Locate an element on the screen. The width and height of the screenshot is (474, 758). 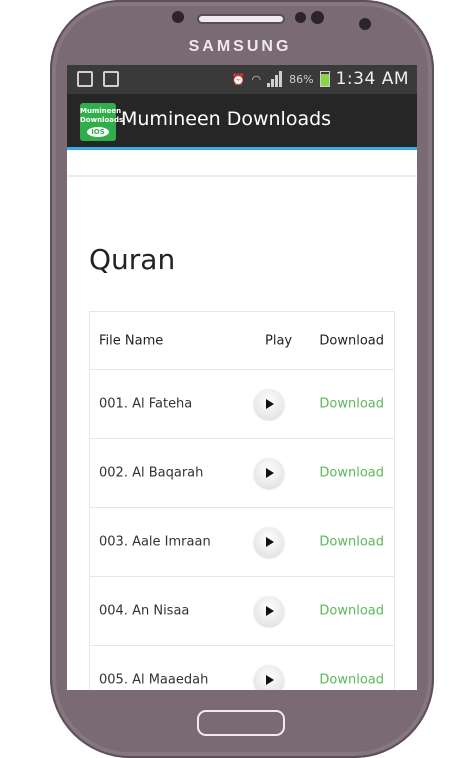
signal-icon is located at coordinates (275, 79).